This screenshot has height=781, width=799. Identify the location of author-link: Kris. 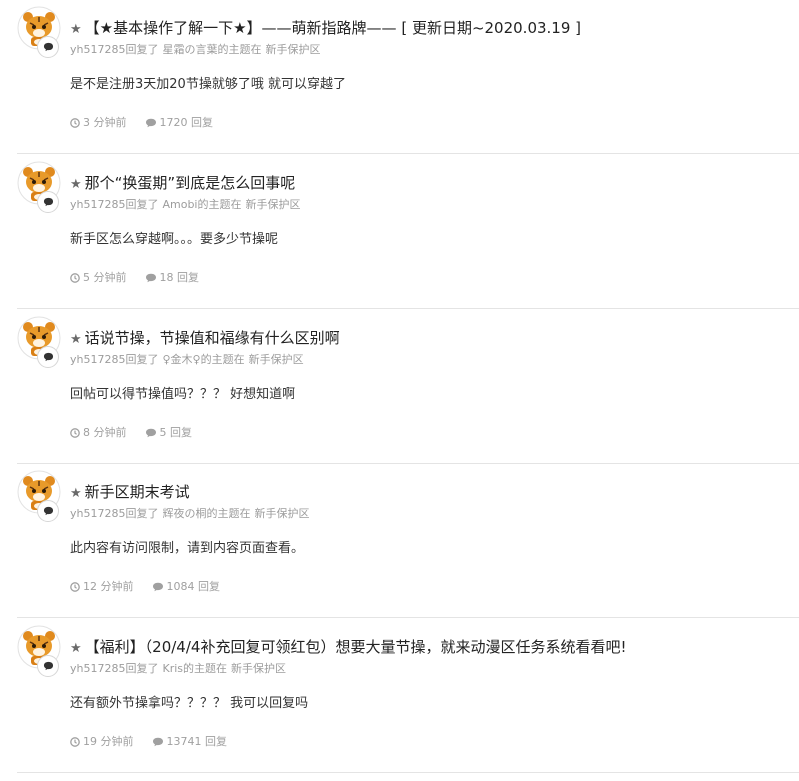
(172, 668).